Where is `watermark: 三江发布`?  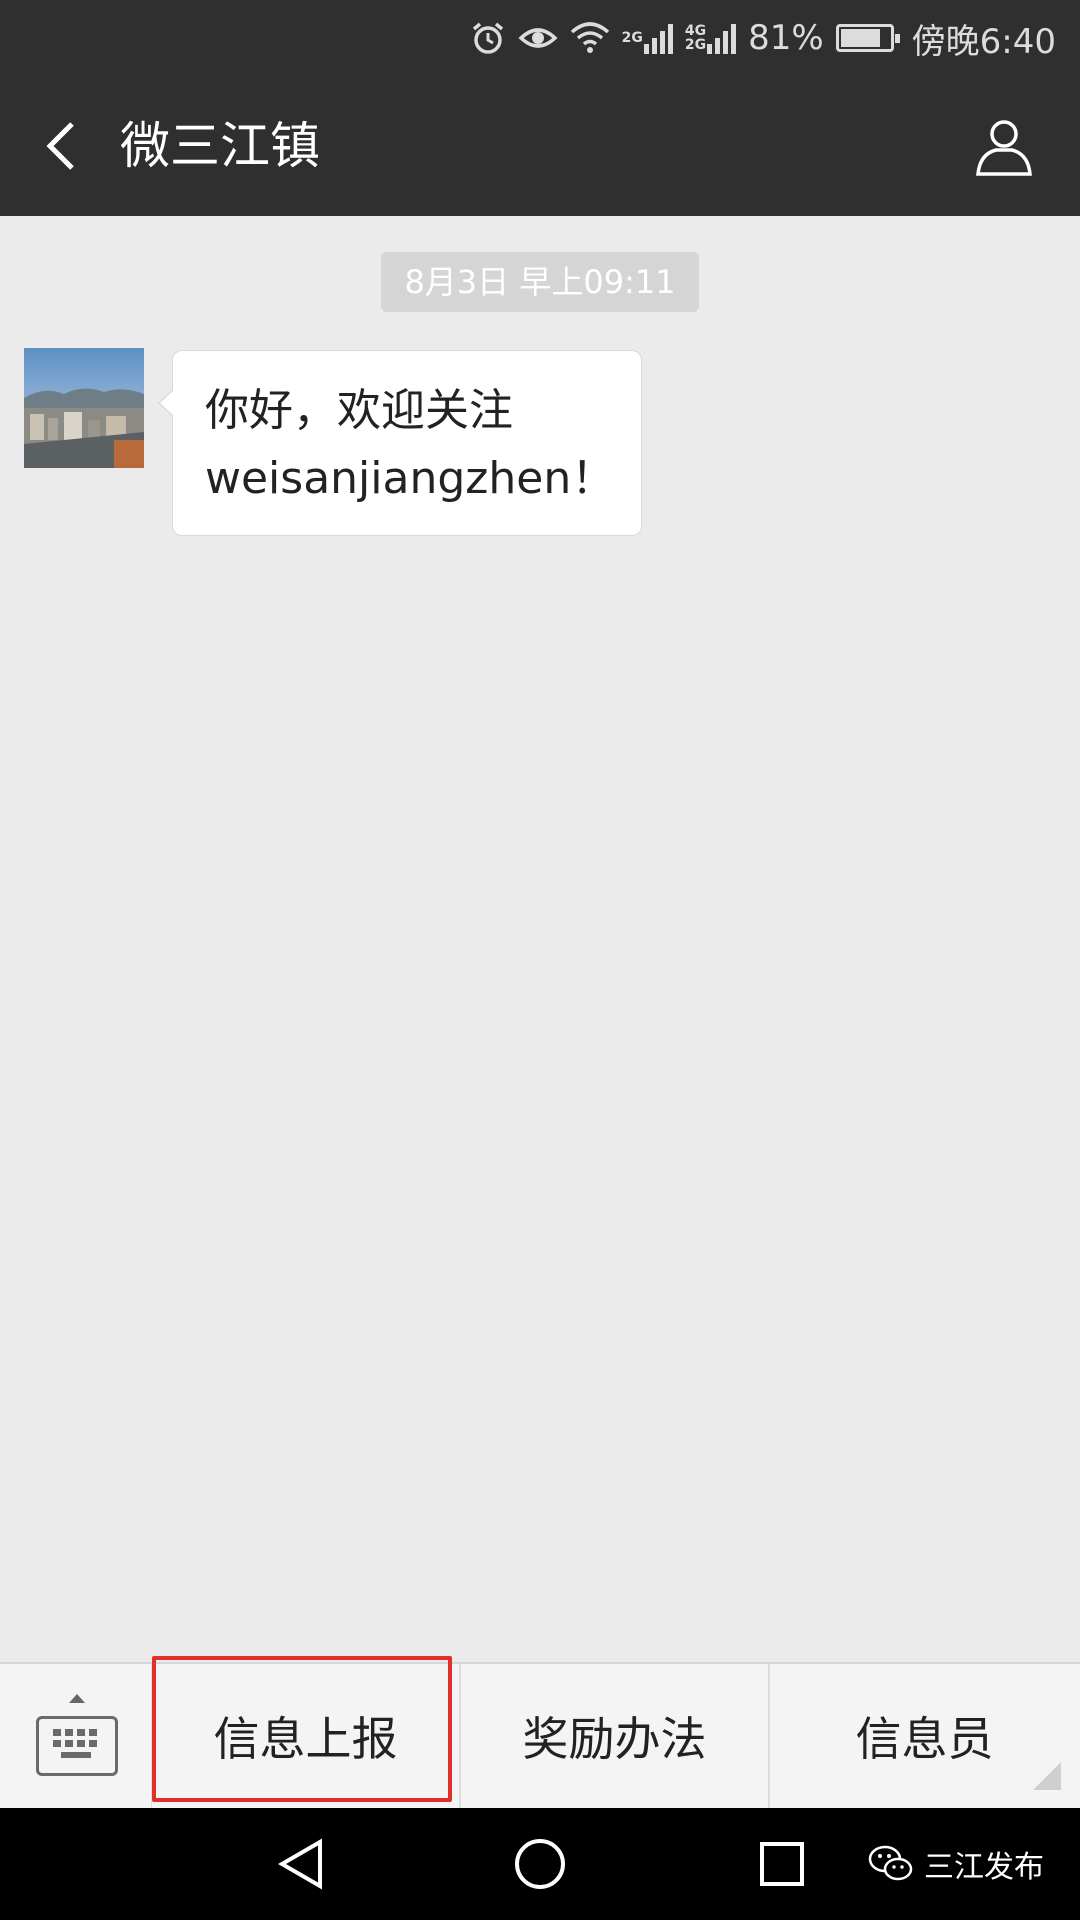 watermark: 三江发布 is located at coordinates (956, 1864).